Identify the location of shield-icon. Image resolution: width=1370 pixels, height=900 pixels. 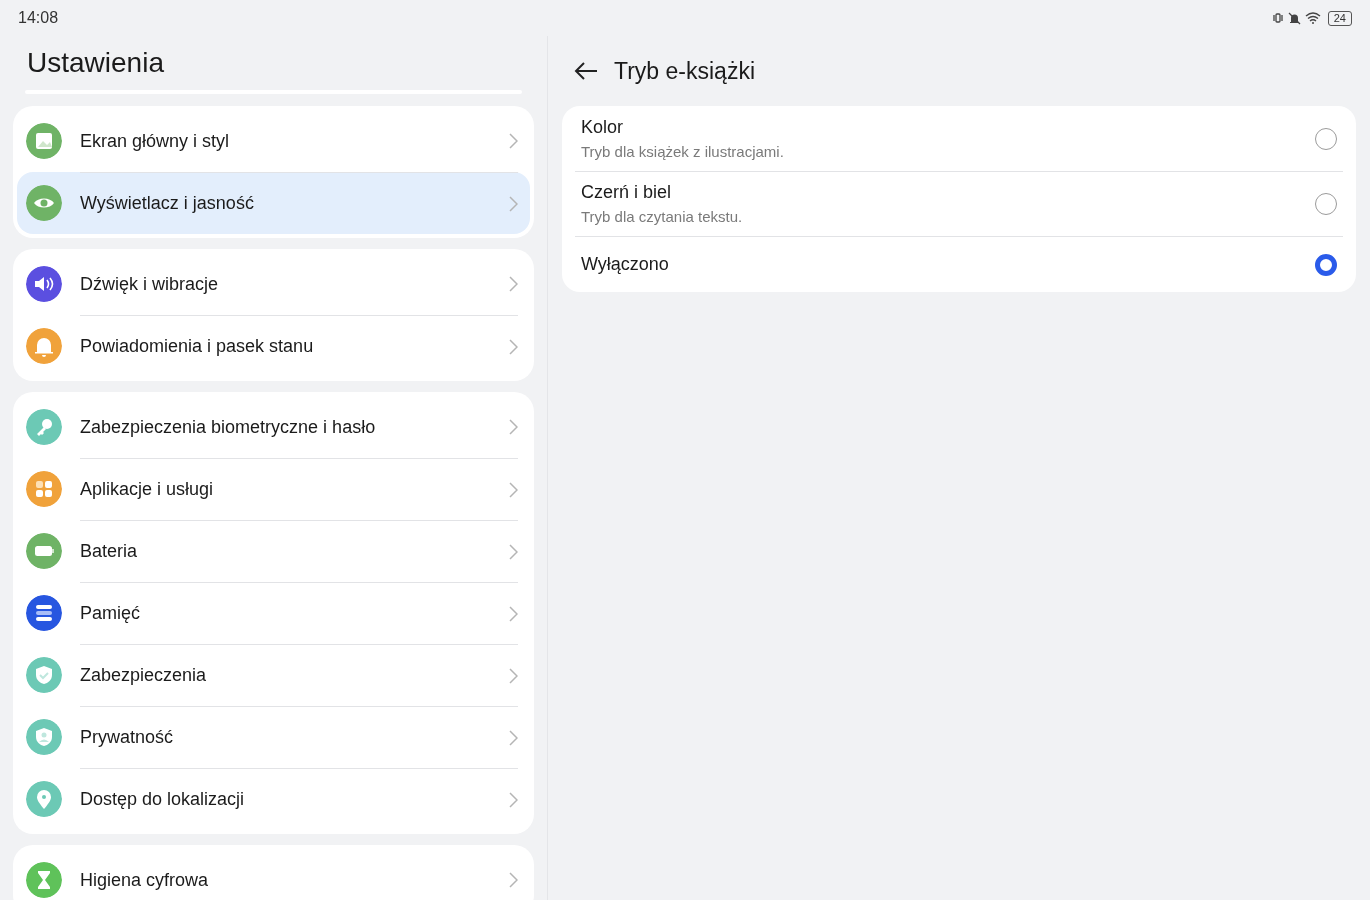
(44, 675).